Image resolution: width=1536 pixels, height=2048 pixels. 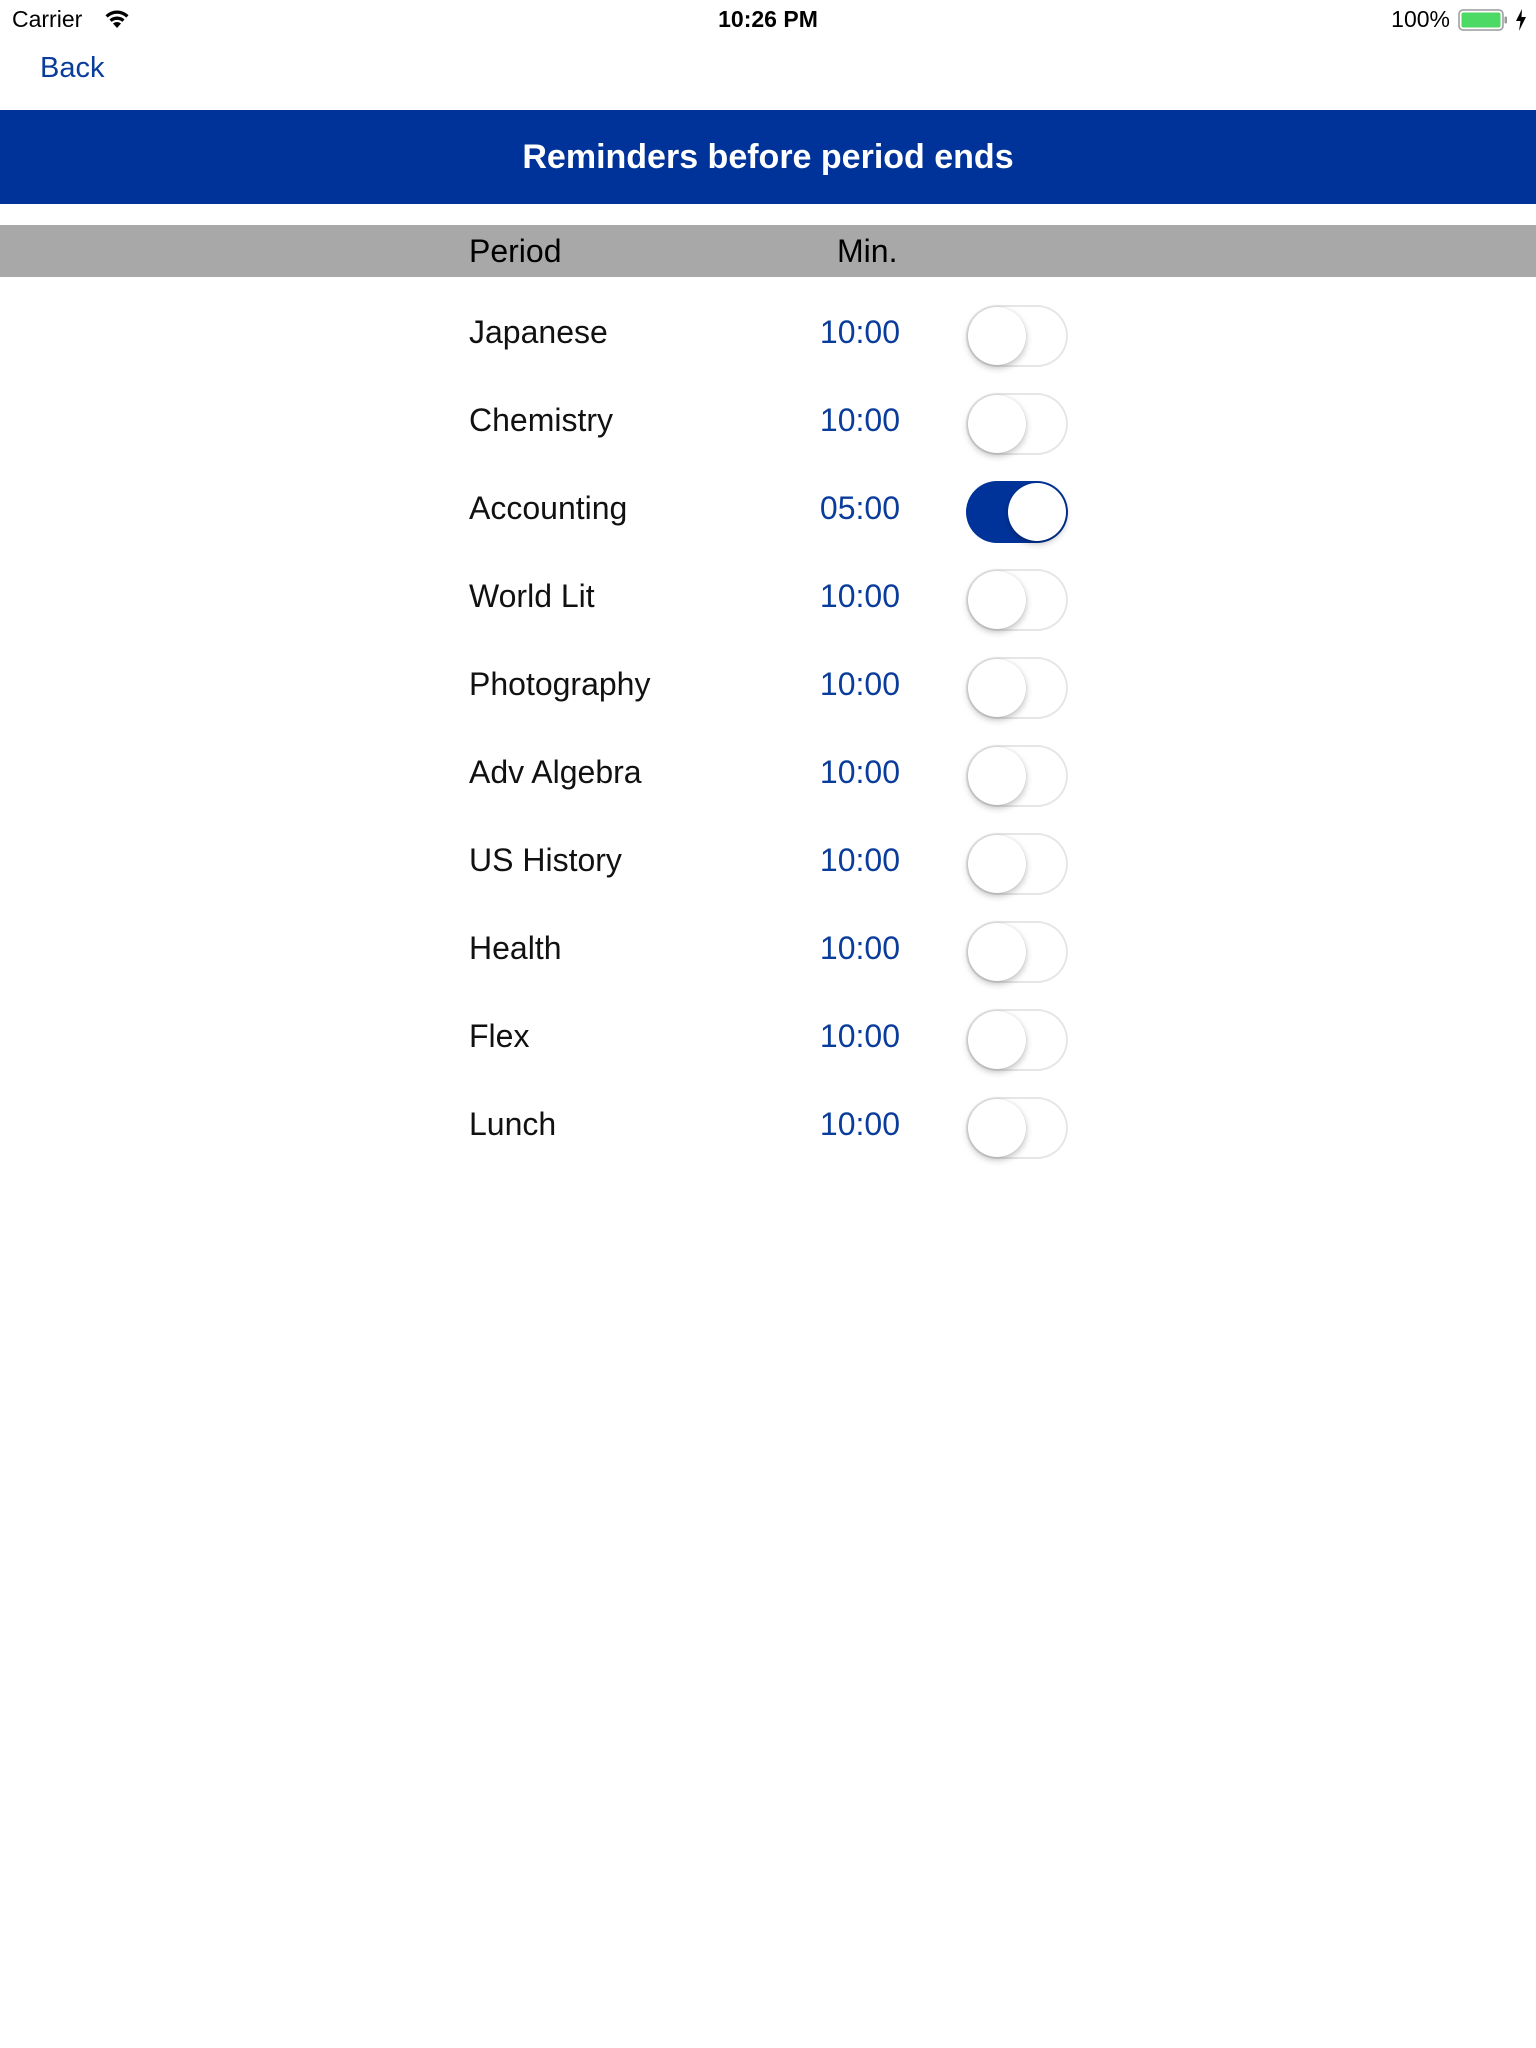 What do you see at coordinates (768, 688) in the screenshot?
I see `table-row: Photography 10:00` at bounding box center [768, 688].